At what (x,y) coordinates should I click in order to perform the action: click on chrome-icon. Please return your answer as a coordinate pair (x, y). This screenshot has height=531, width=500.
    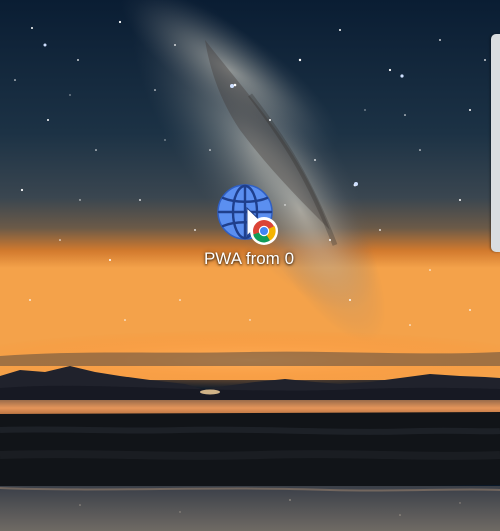
    Looking at the image, I should click on (264, 231).